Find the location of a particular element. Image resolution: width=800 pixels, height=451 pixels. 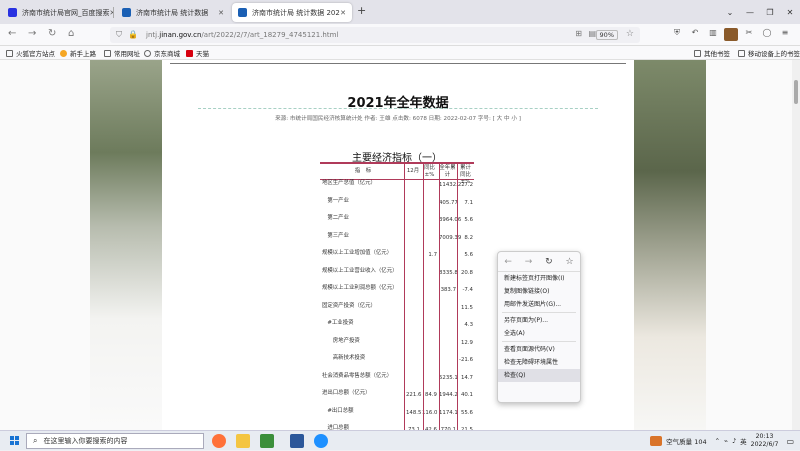

history-icon: ↶ is located at coordinates (695, 34).